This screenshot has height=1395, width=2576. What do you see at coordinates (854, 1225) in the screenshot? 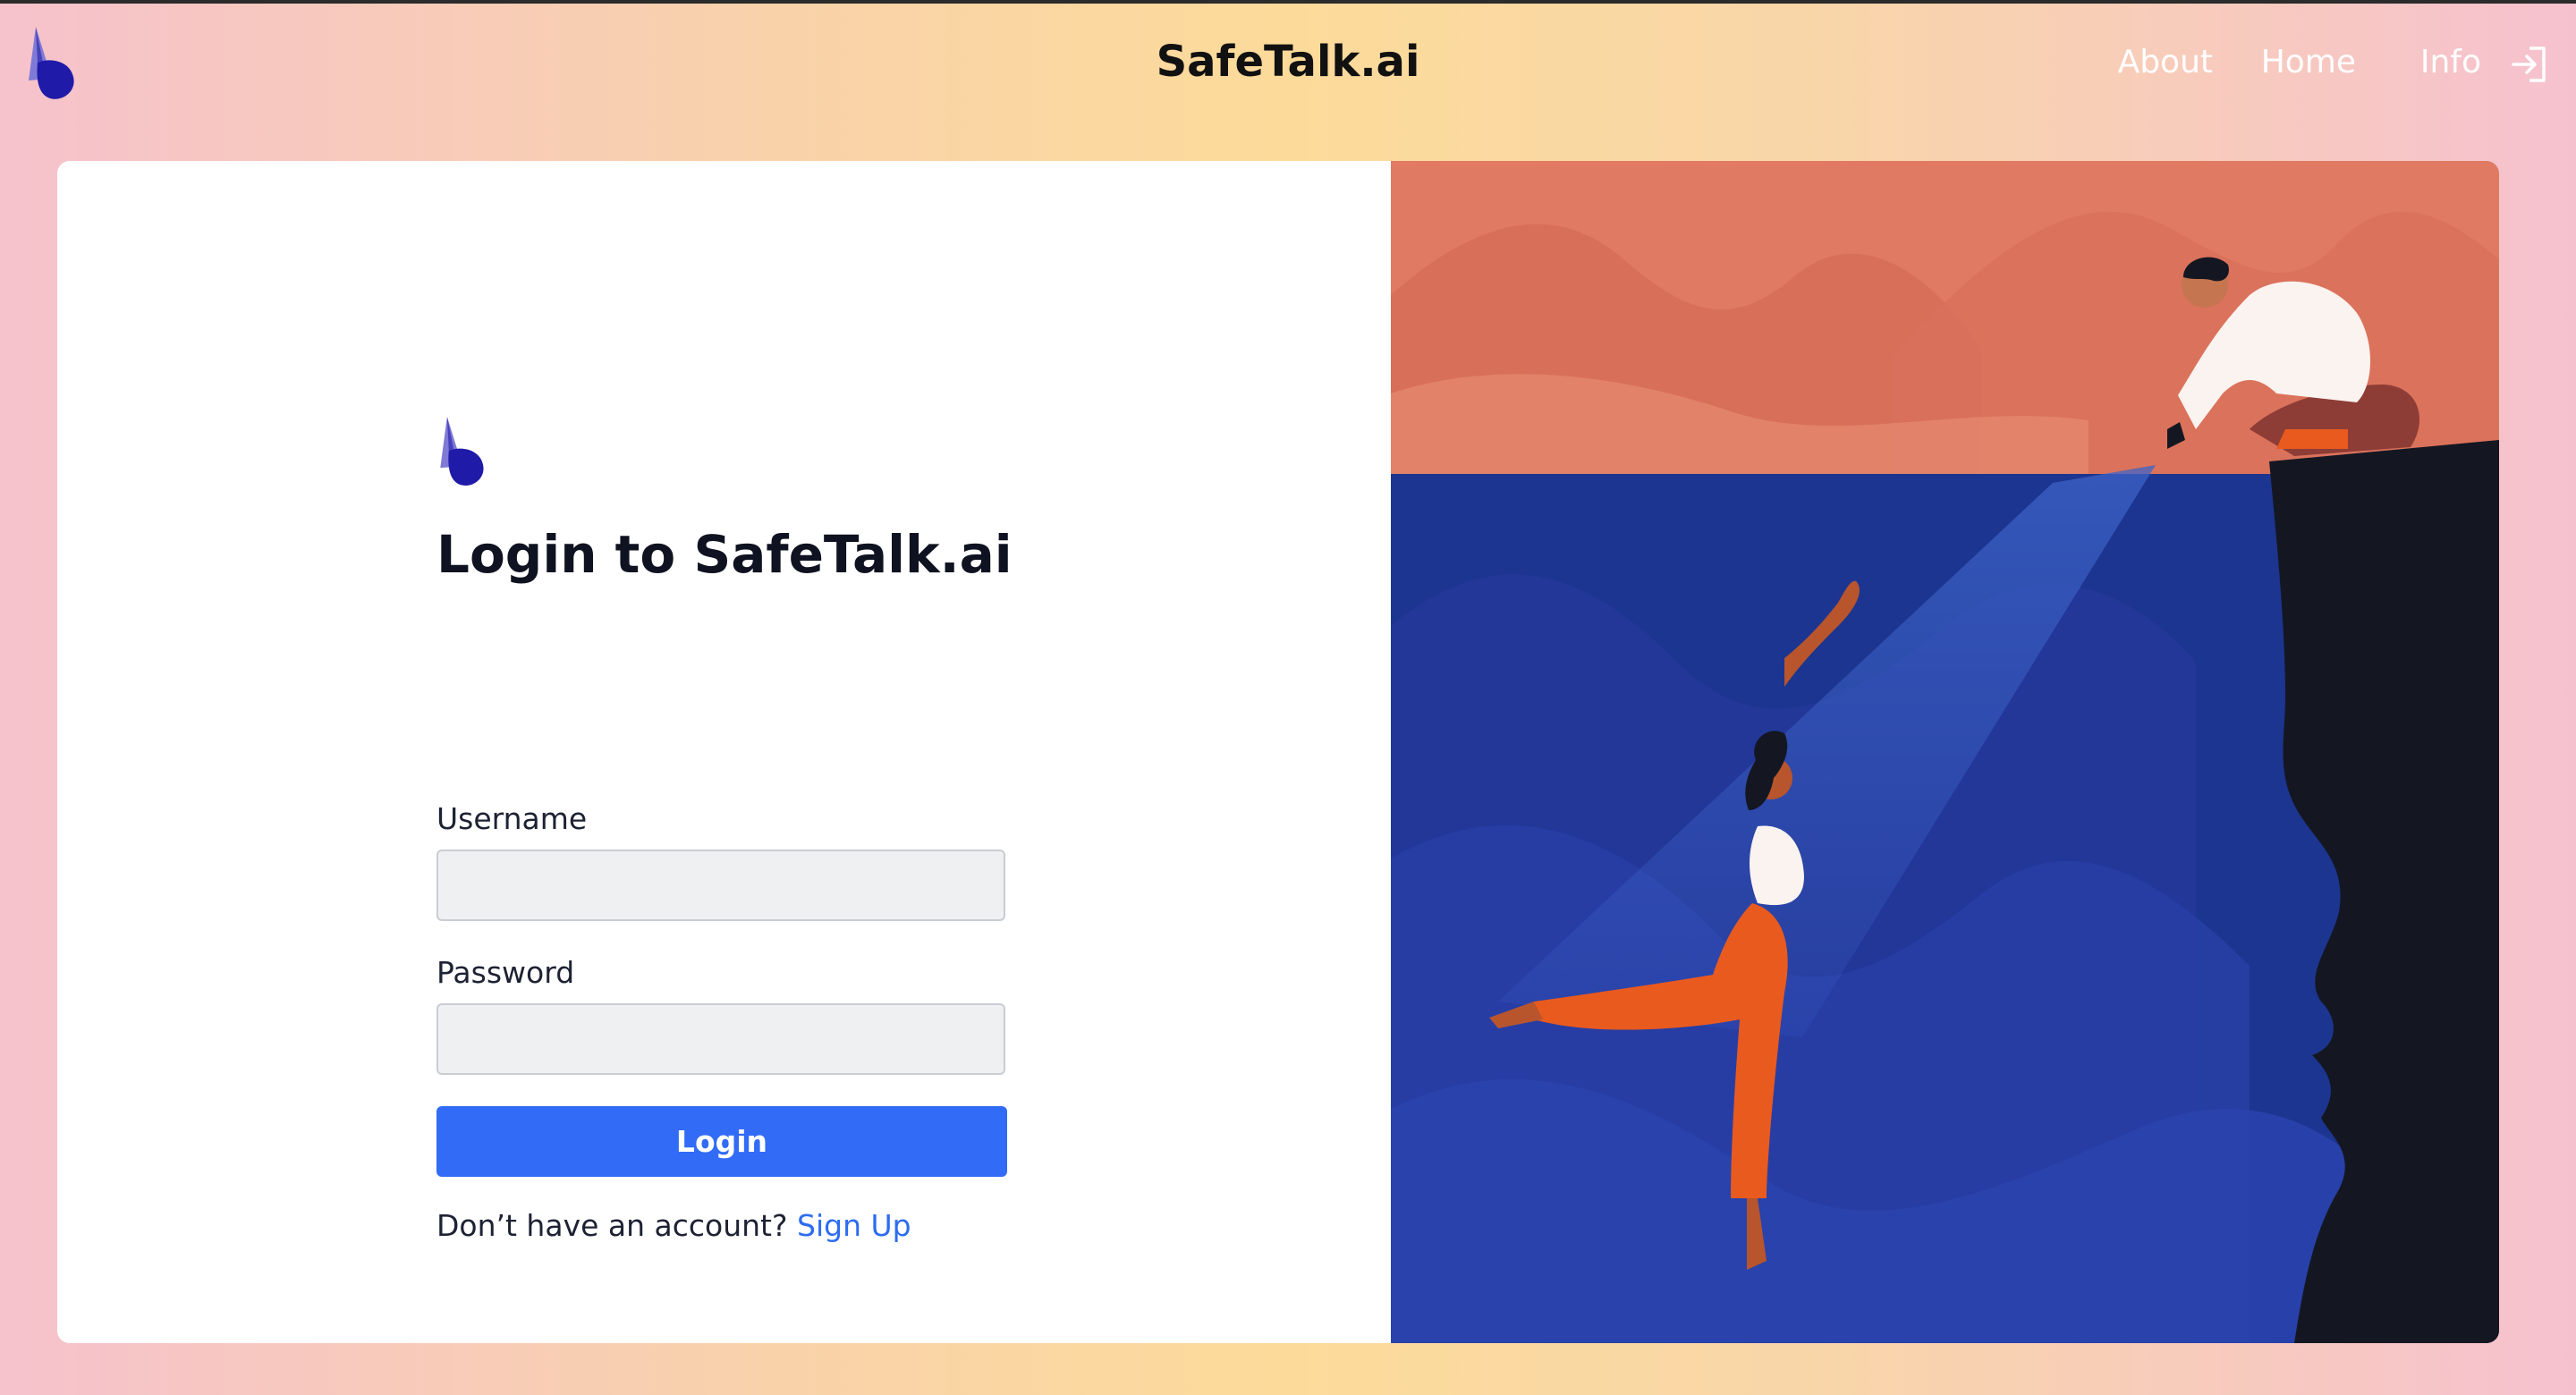
I see `signup-link: Sign Up` at bounding box center [854, 1225].